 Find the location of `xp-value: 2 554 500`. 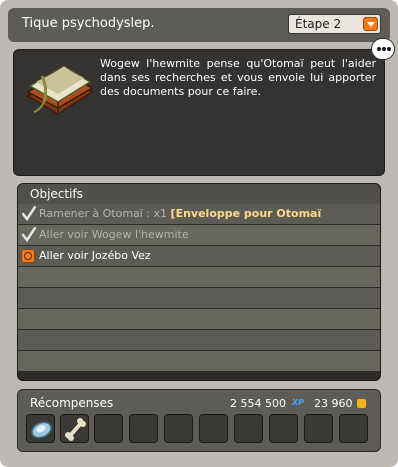

xp-value: 2 554 500 is located at coordinates (258, 403).